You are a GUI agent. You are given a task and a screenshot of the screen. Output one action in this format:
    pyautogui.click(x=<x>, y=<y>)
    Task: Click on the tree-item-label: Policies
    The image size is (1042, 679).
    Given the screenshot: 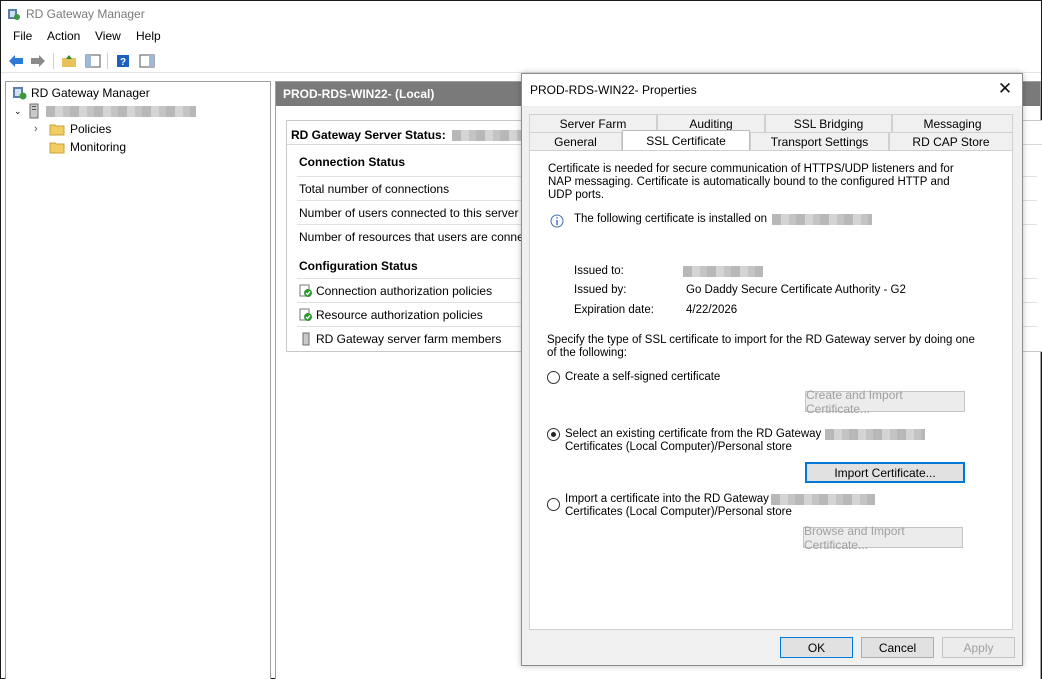 What is the action you would take?
    pyautogui.click(x=91, y=129)
    